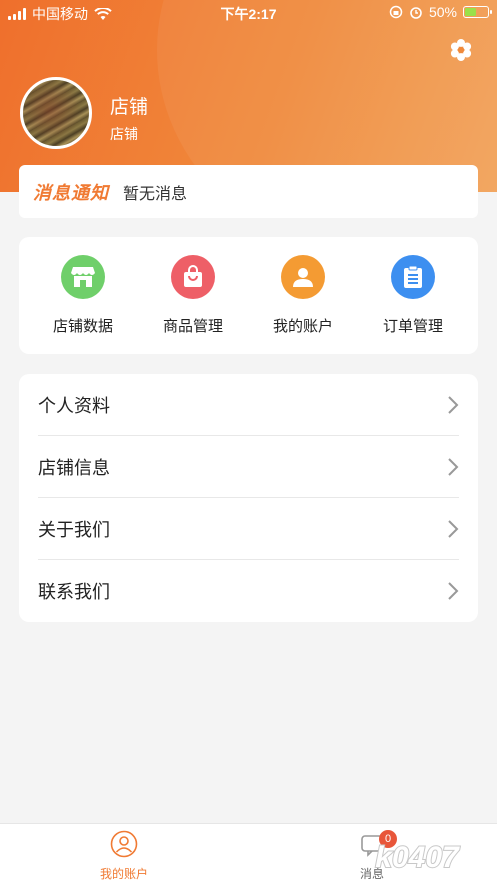  What do you see at coordinates (248, 13) in the screenshot?
I see `status-bar: 中国移动 下午2:17 50%` at bounding box center [248, 13].